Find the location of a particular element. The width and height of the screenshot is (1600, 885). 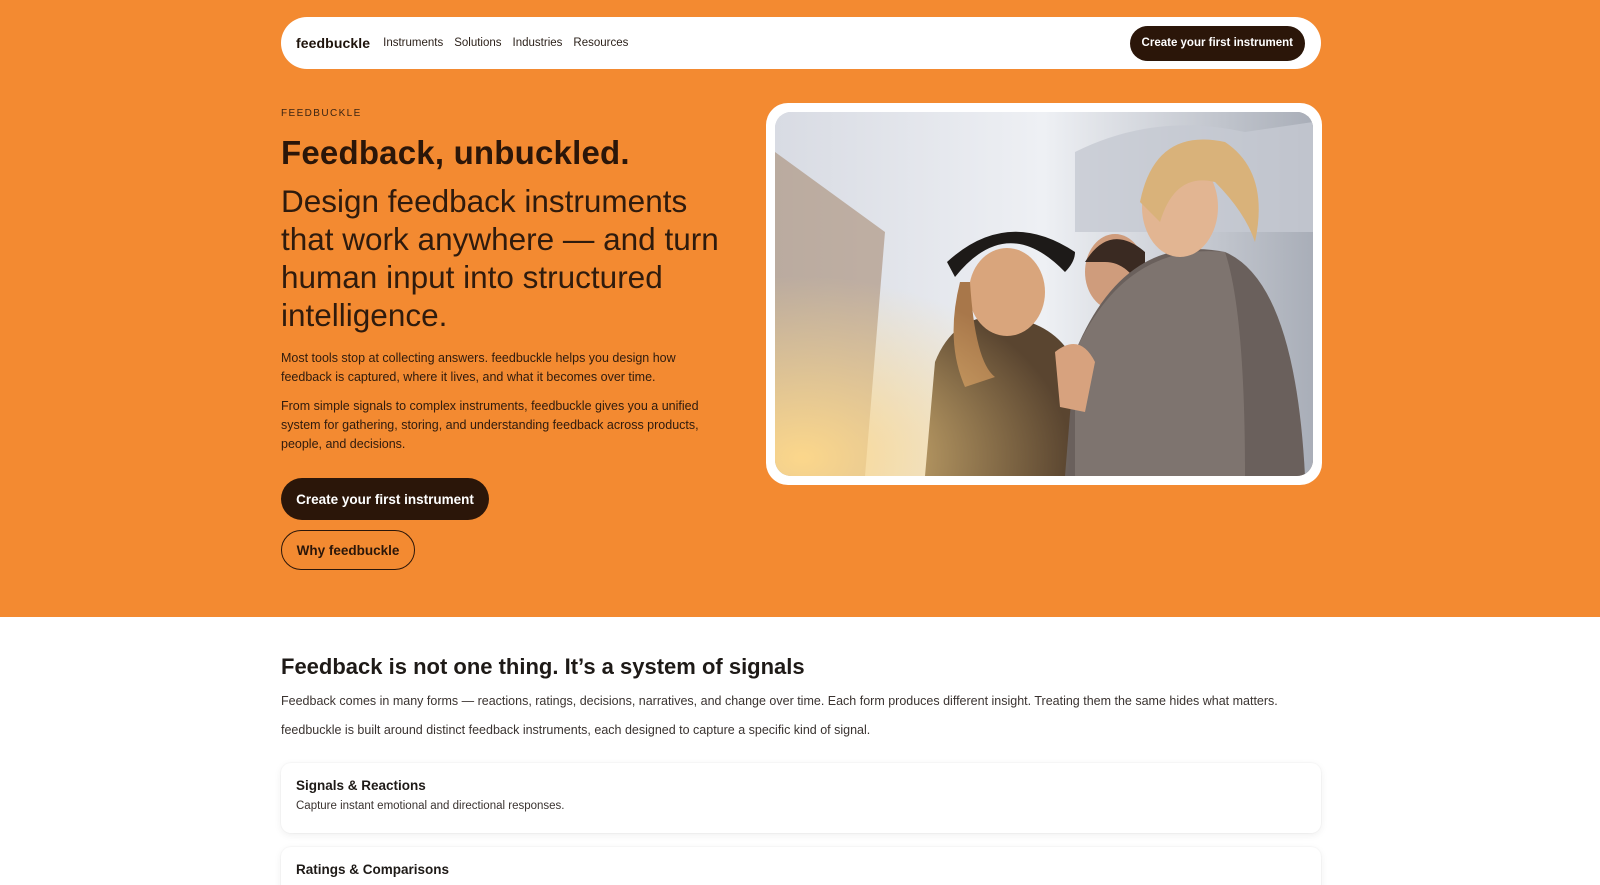

nav-create-instrument-button: Create your first instrument is located at coordinates (1217, 43).